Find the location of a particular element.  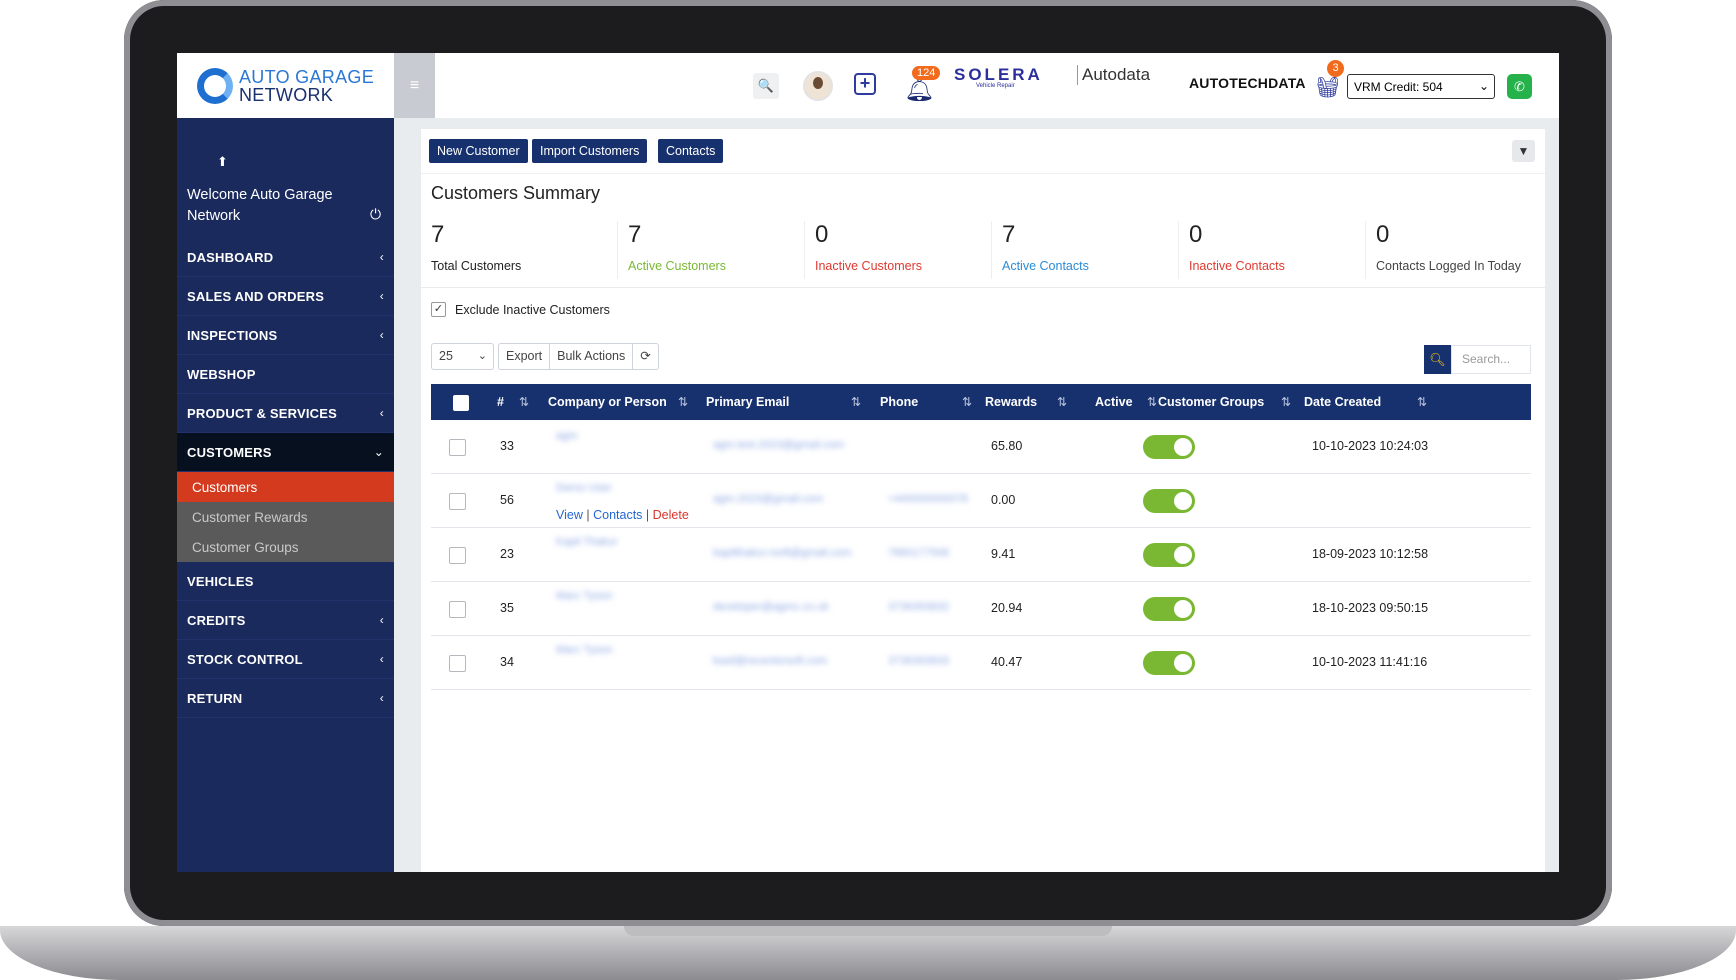

cell-date-created: 18-09-2023 10:12:58 is located at coordinates (1370, 554).